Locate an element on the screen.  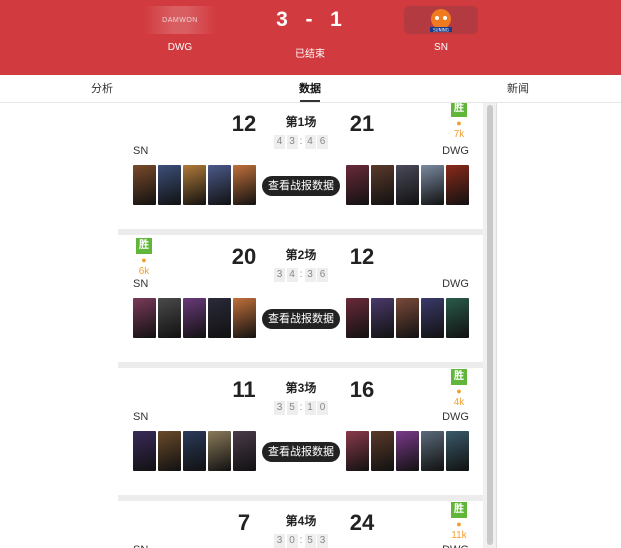
sn-logo-text: SUNING is located at coordinates (441, 29).